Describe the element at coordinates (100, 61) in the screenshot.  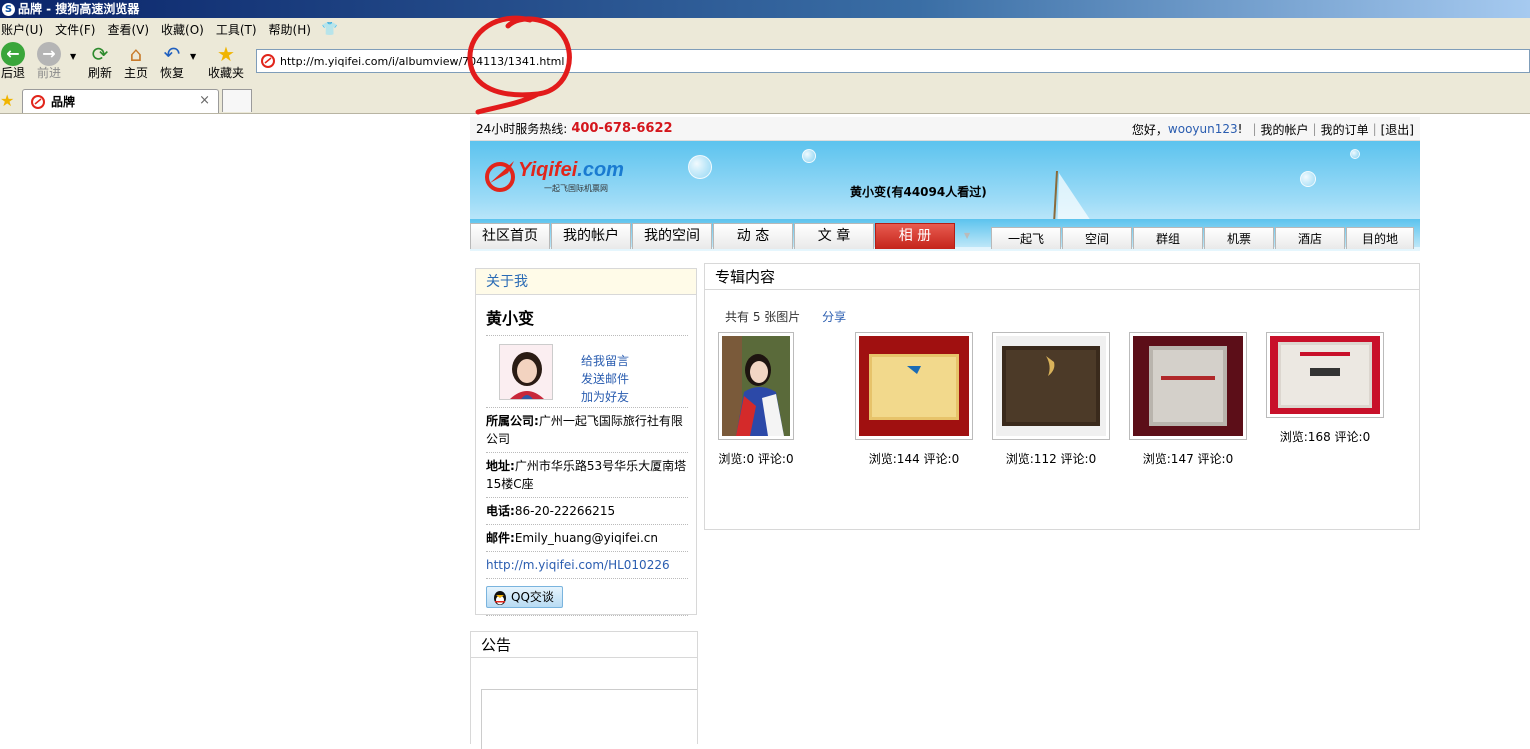
I see `refresh-button: ⟳ 刷新` at that location.